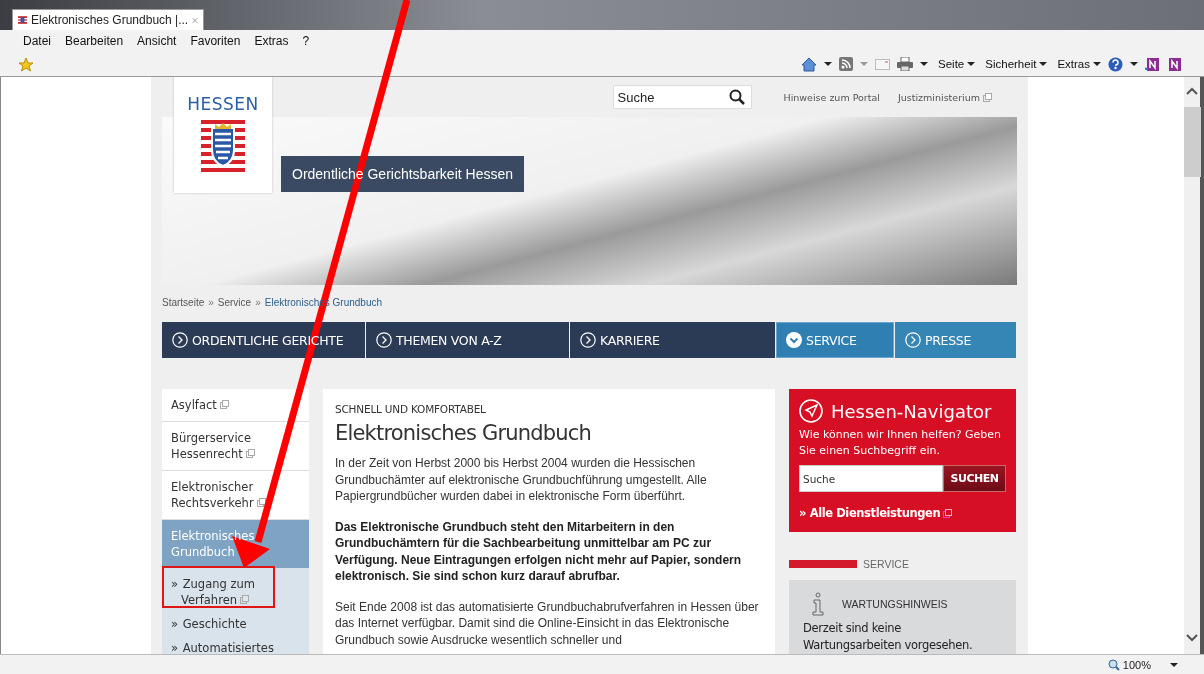 The width and height of the screenshot is (1204, 674). Describe the element at coordinates (157, 41) in the screenshot. I see `menu-item: Ansicht` at that location.